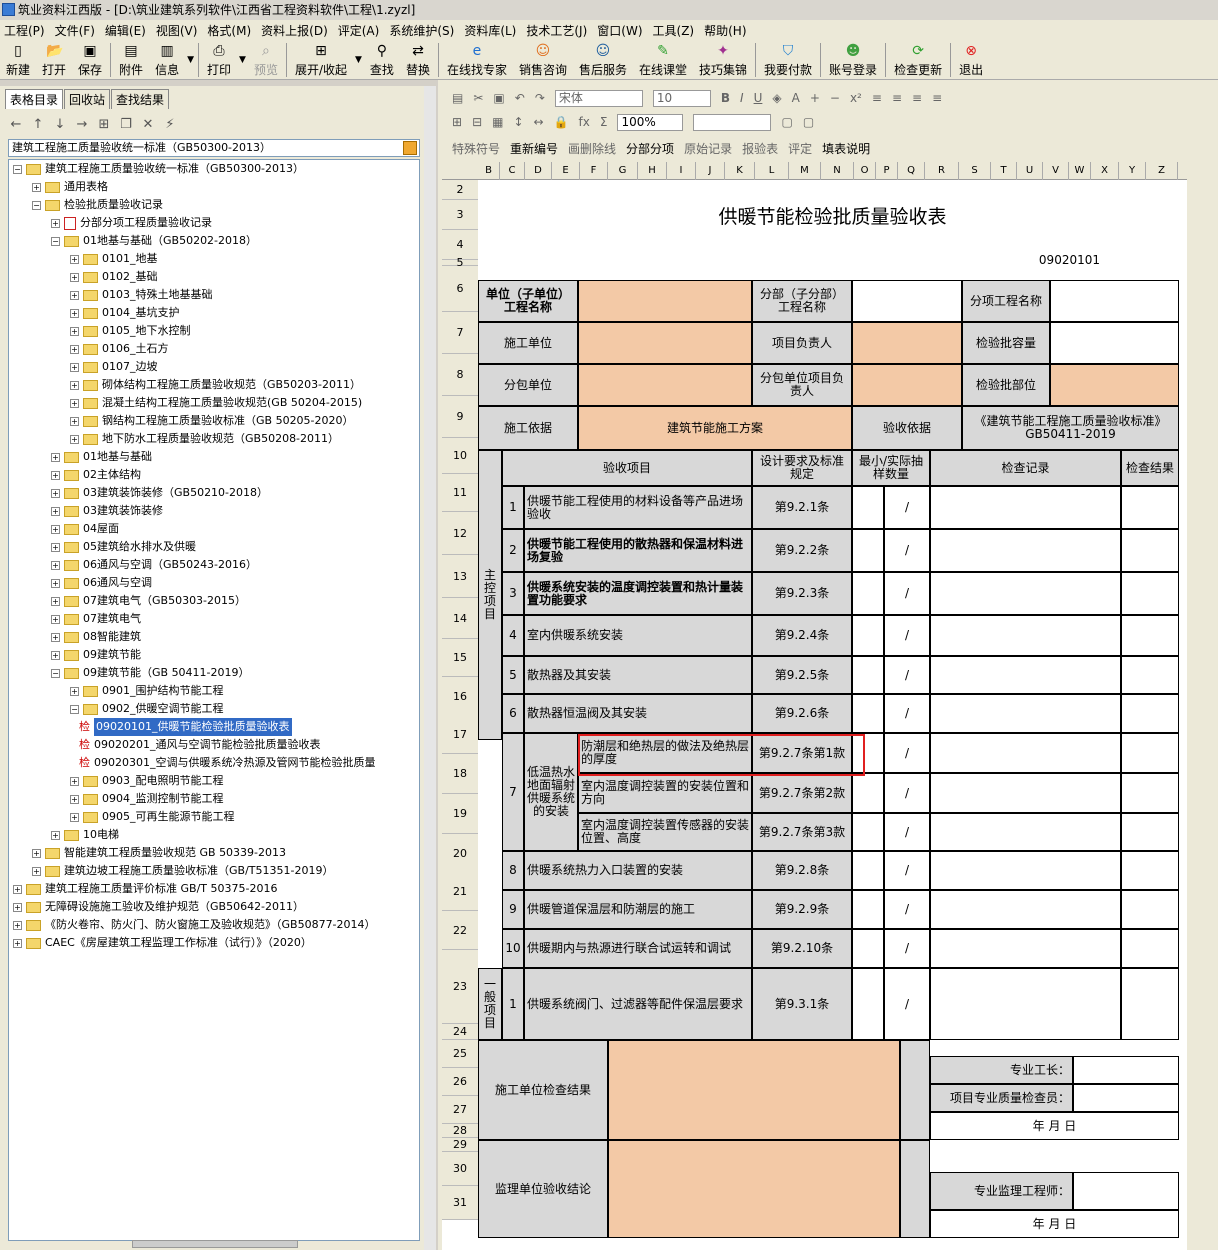 The image size is (1218, 1250). I want to click on item-text: 供暖期内与热源进行联合试运转和调试, so click(638, 948).